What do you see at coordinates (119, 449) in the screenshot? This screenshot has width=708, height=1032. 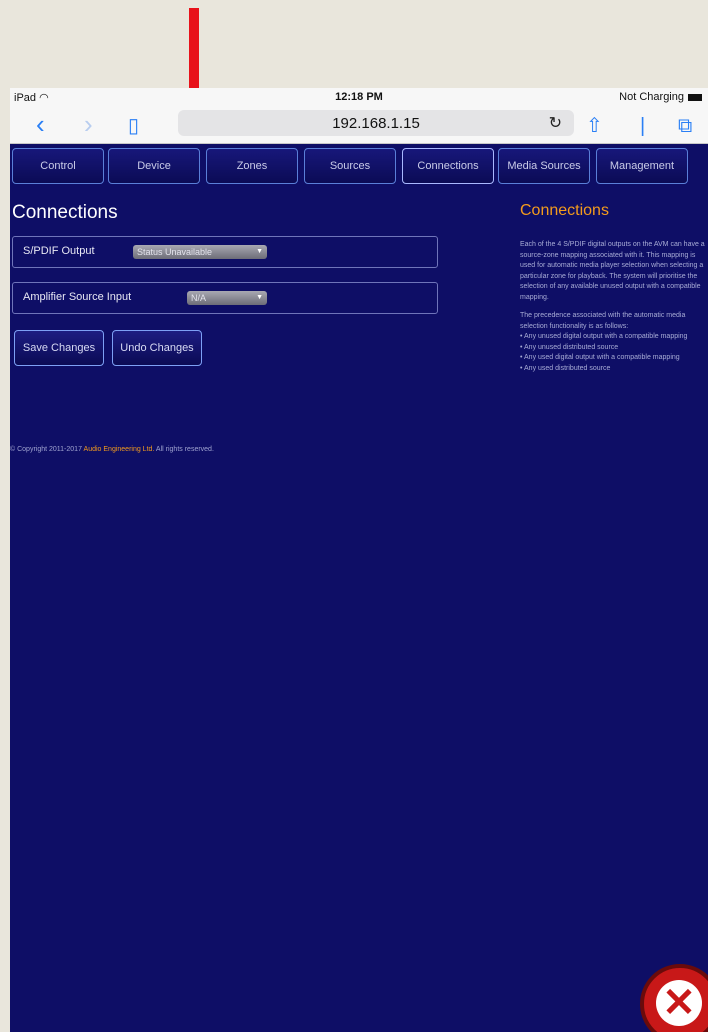 I see `copyright-link: Audio Engineering Ltd.` at bounding box center [119, 449].